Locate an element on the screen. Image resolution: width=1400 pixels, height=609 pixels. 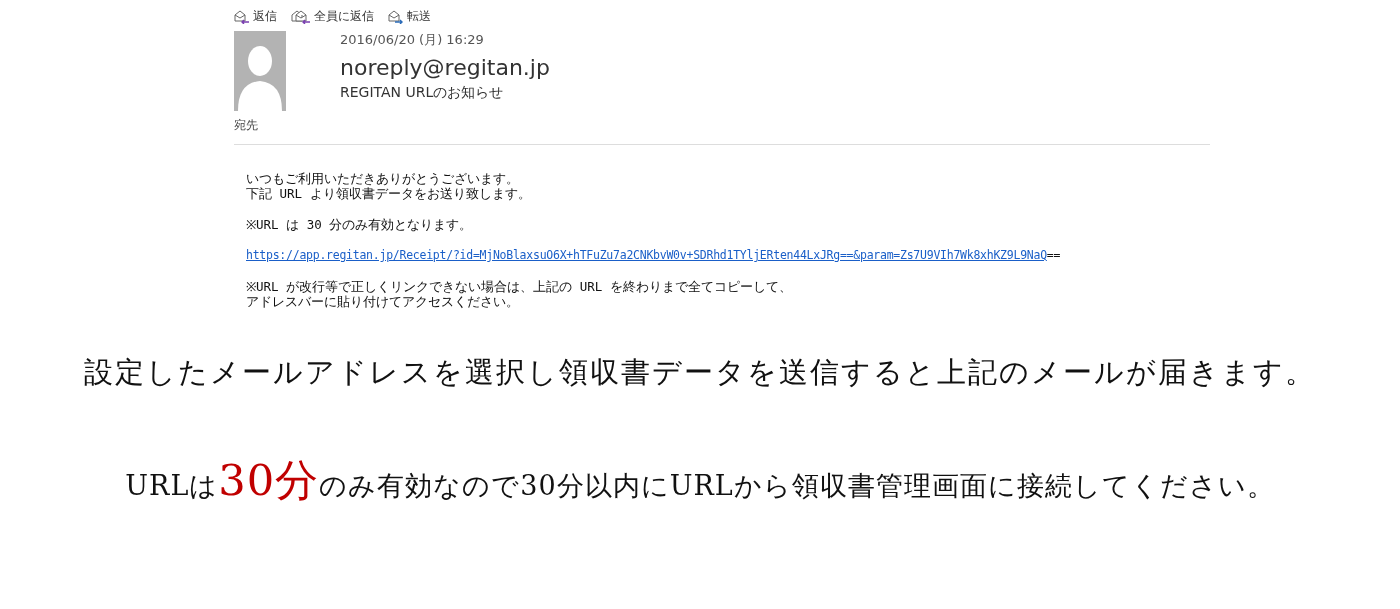
body-text: 下記 URL より領収書データをお送り致します。 is located at coordinates (388, 193).